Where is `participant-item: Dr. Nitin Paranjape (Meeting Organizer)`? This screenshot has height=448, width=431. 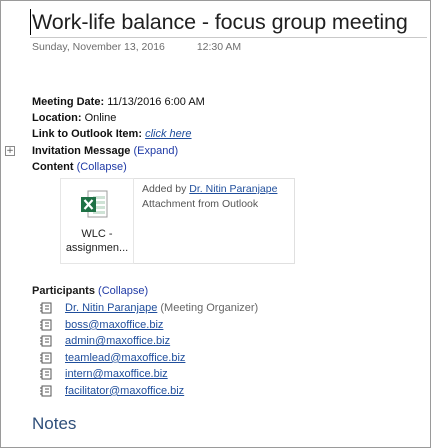 participant-item: Dr. Nitin Paranjape (Meeting Organizer) is located at coordinates (148, 308).